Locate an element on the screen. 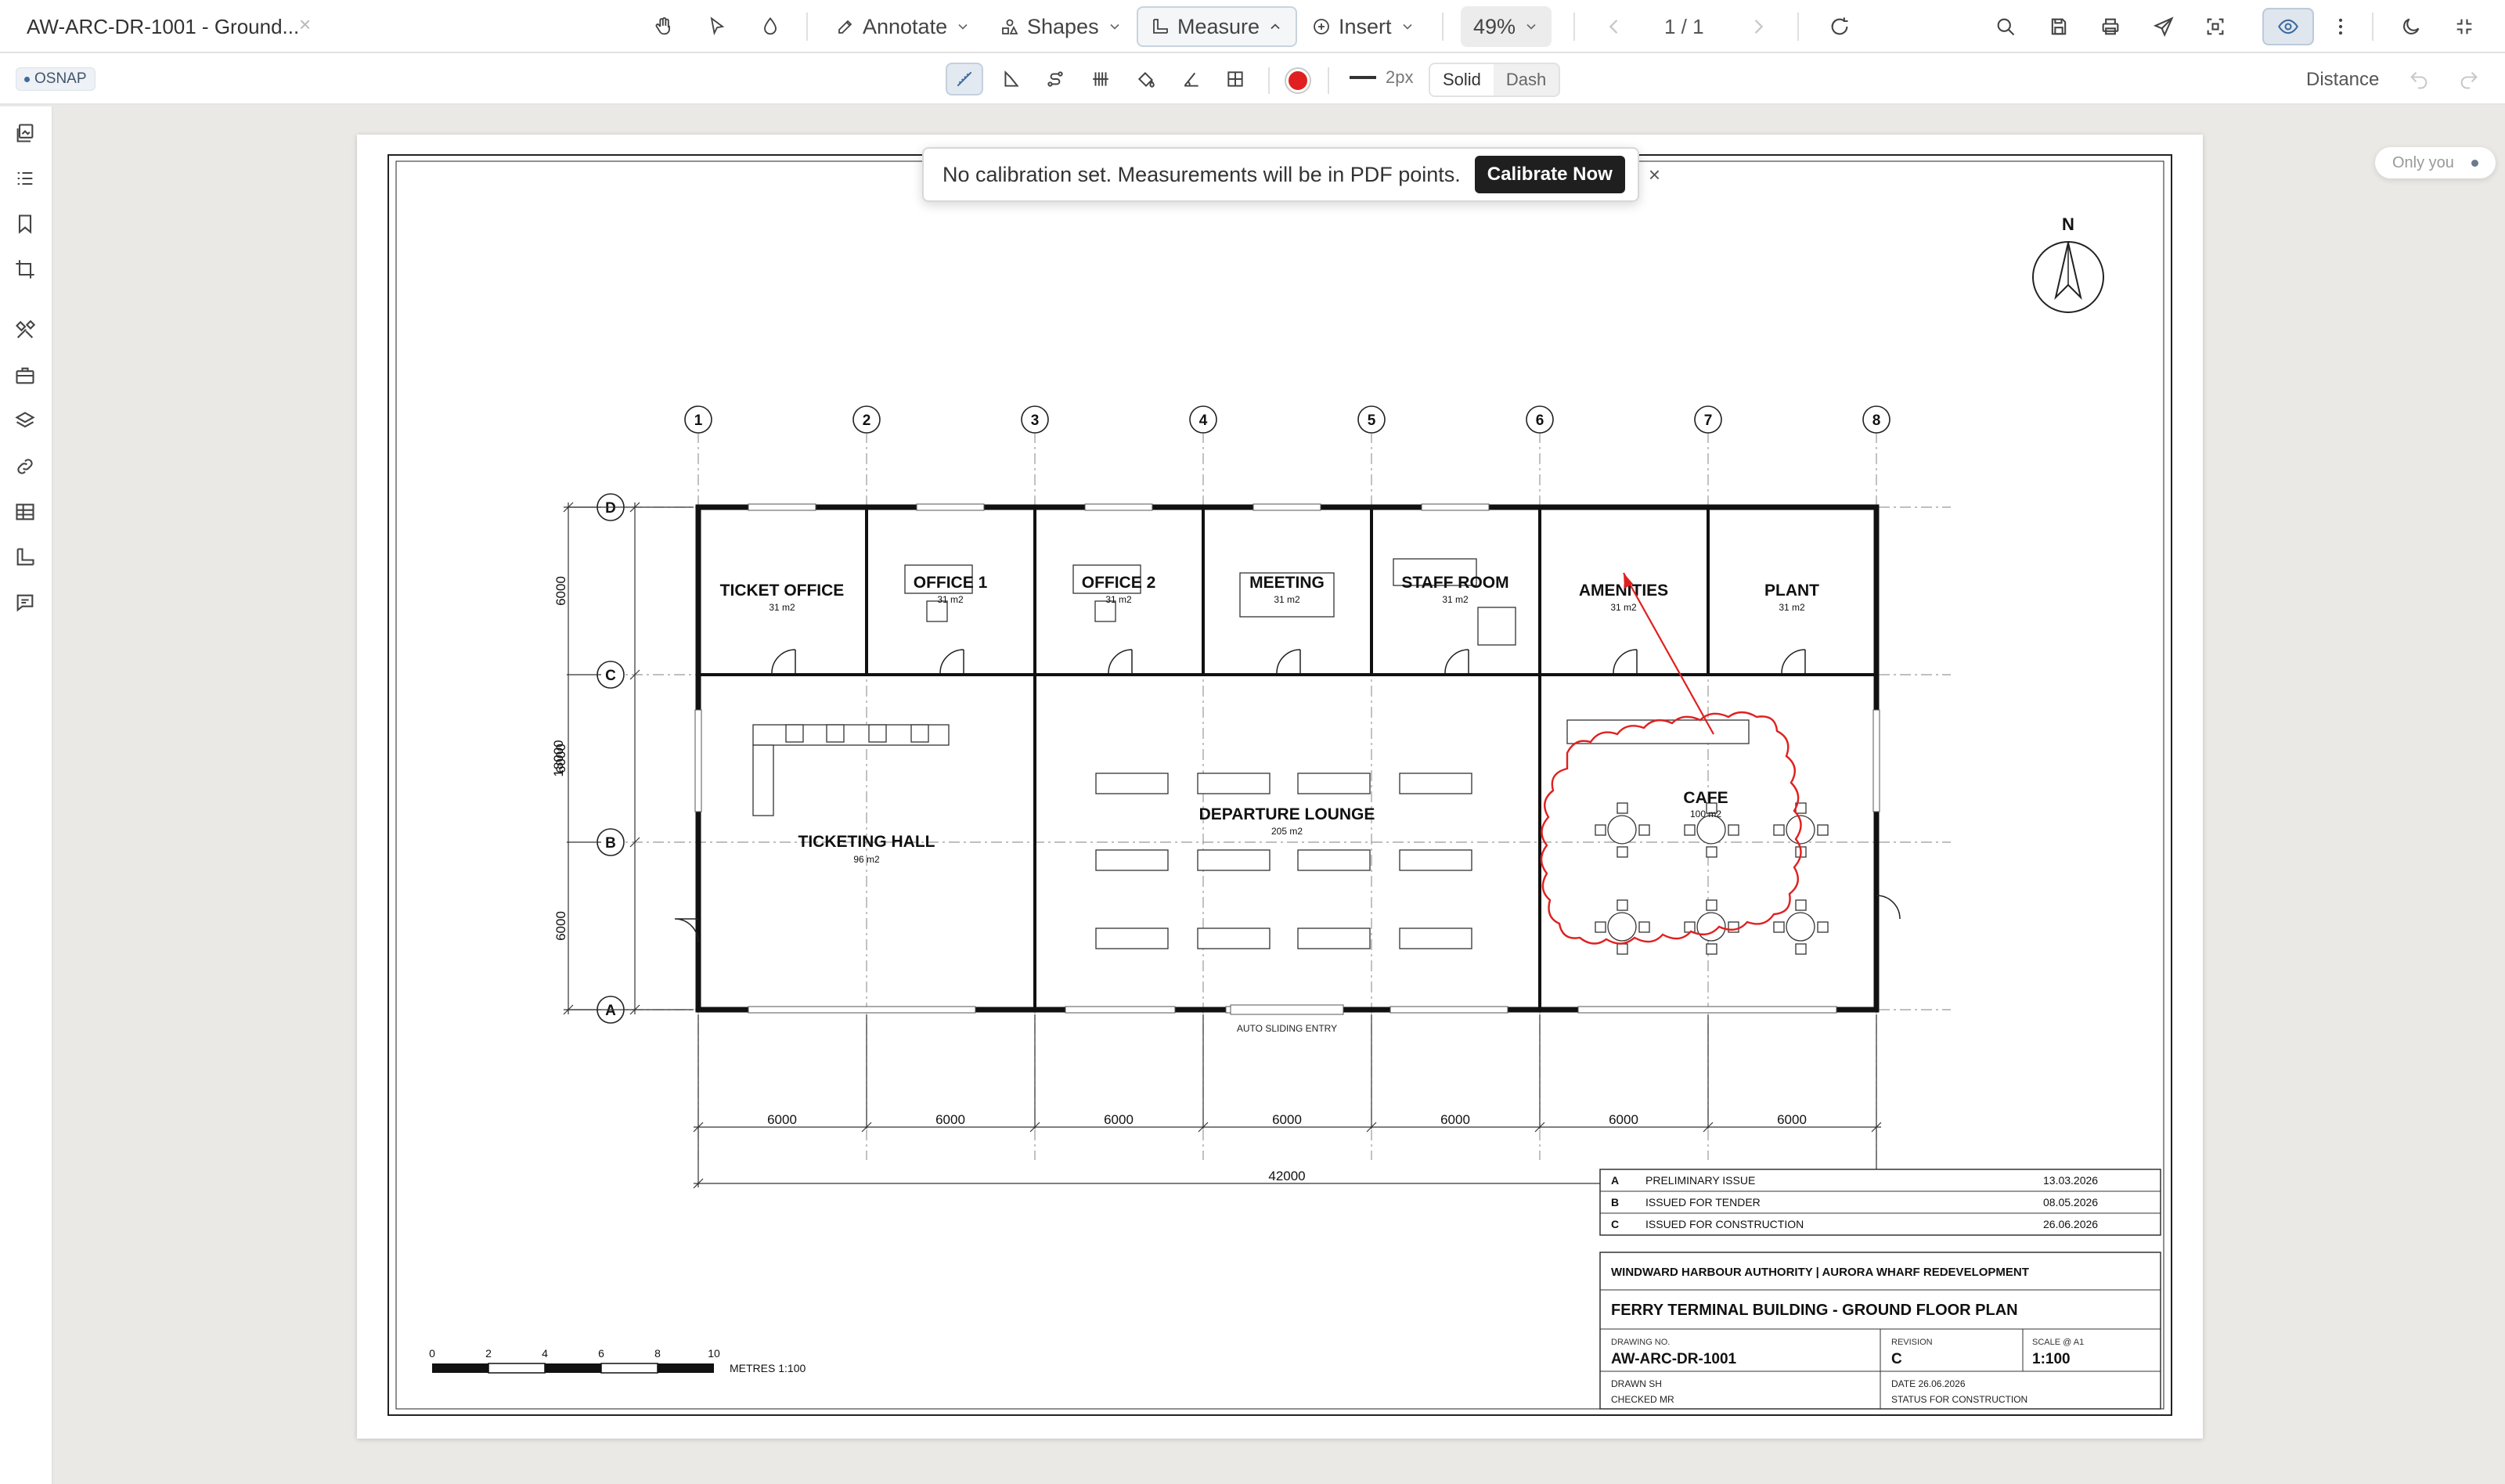 The height and width of the screenshot is (1484, 2505). drawn-by: DRAWN SH is located at coordinates (1637, 1383).